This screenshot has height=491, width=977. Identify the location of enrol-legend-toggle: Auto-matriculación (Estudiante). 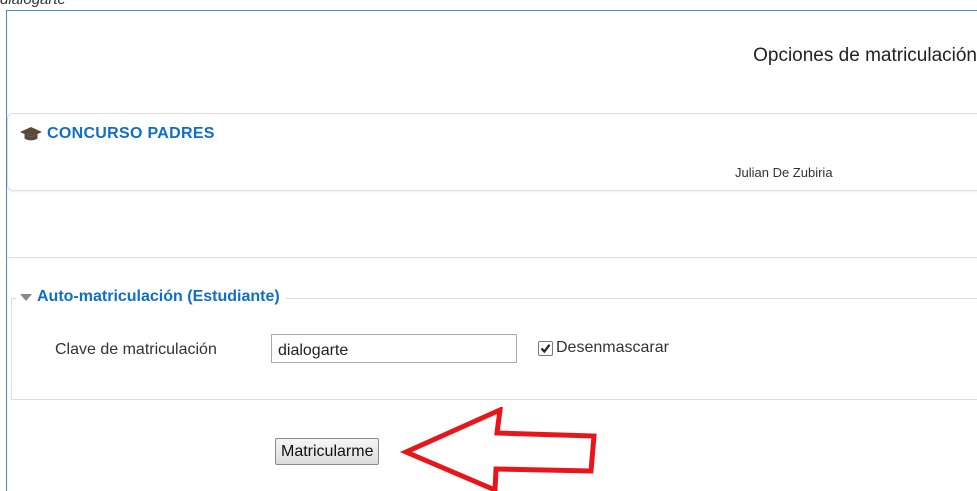
(151, 297).